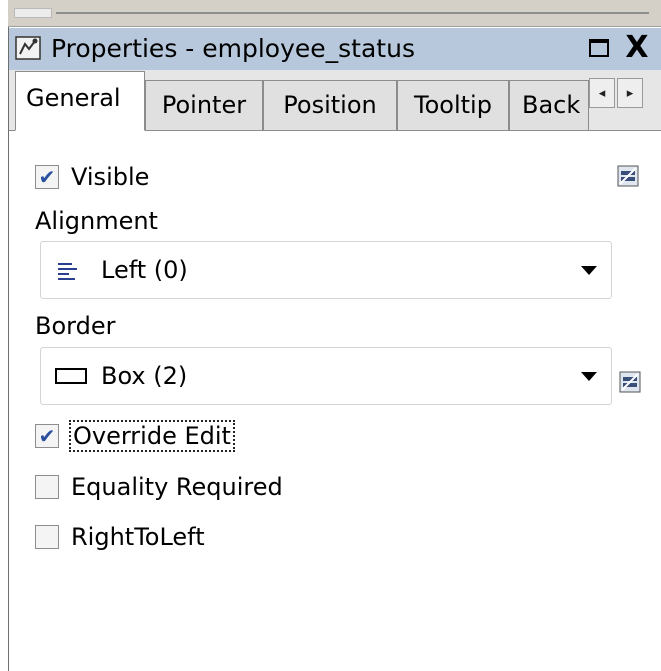 The height and width of the screenshot is (671, 661). Describe the element at coordinates (326, 270) in the screenshot. I see `alignment-dropdown: Left (0)` at that location.